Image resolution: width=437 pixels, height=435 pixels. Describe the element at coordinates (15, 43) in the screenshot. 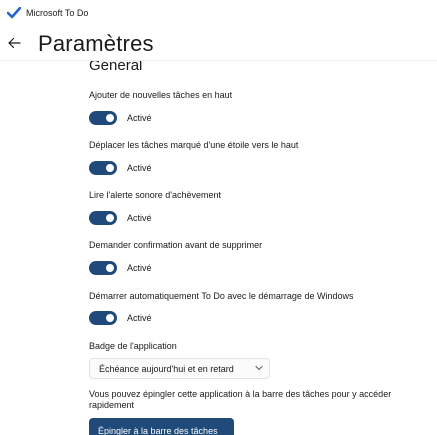

I see `back-arrow-icon` at that location.